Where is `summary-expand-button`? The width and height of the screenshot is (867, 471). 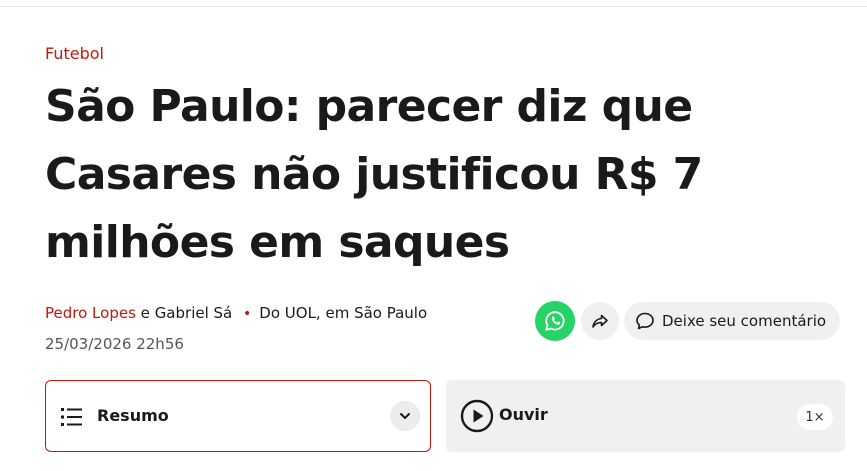 summary-expand-button is located at coordinates (405, 416).